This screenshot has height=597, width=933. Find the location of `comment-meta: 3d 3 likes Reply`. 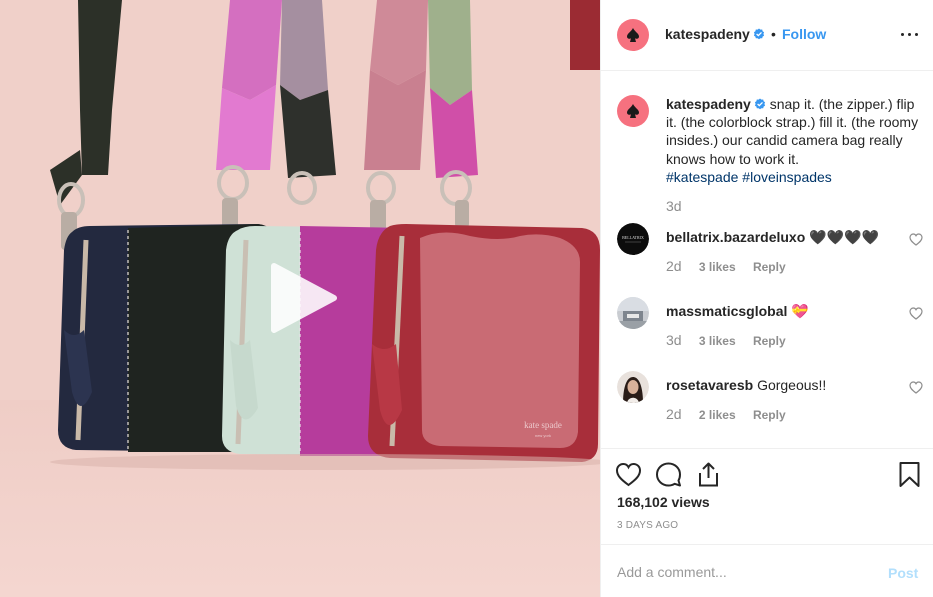

comment-meta: 3d 3 likes Reply is located at coordinates (726, 340).